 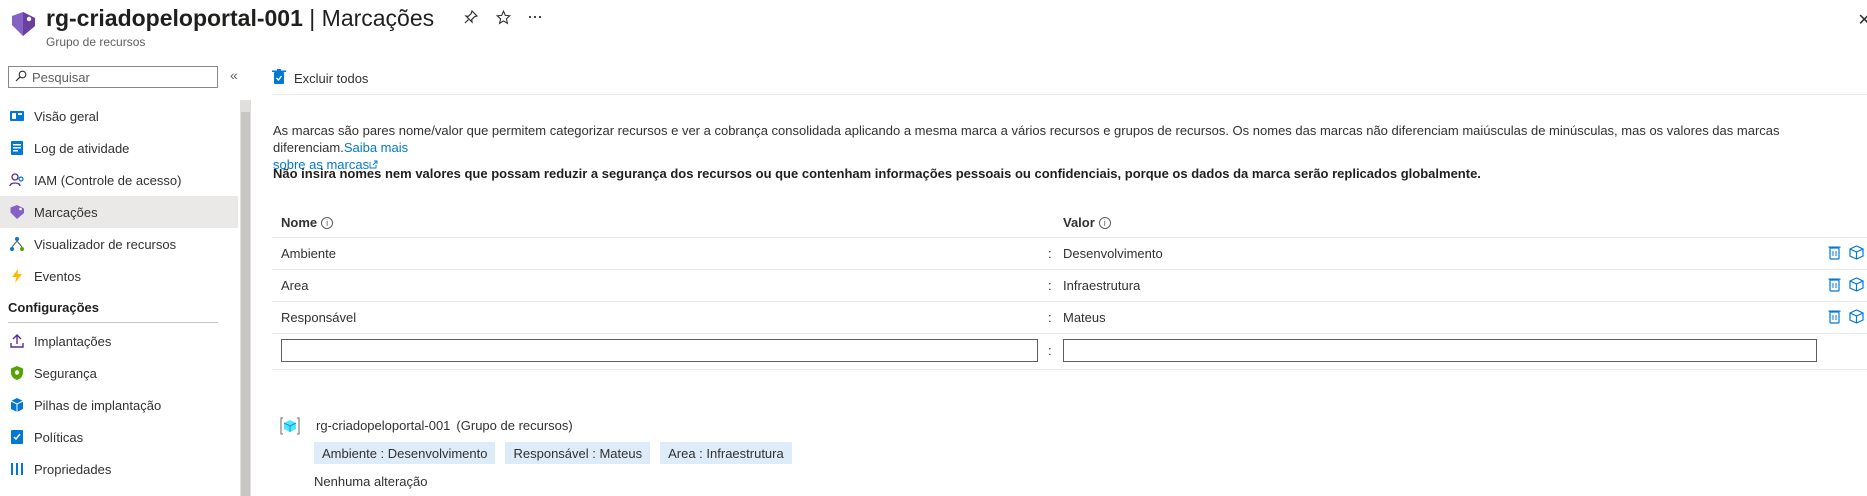 I want to click on iam-icon, so click(x=17, y=180).